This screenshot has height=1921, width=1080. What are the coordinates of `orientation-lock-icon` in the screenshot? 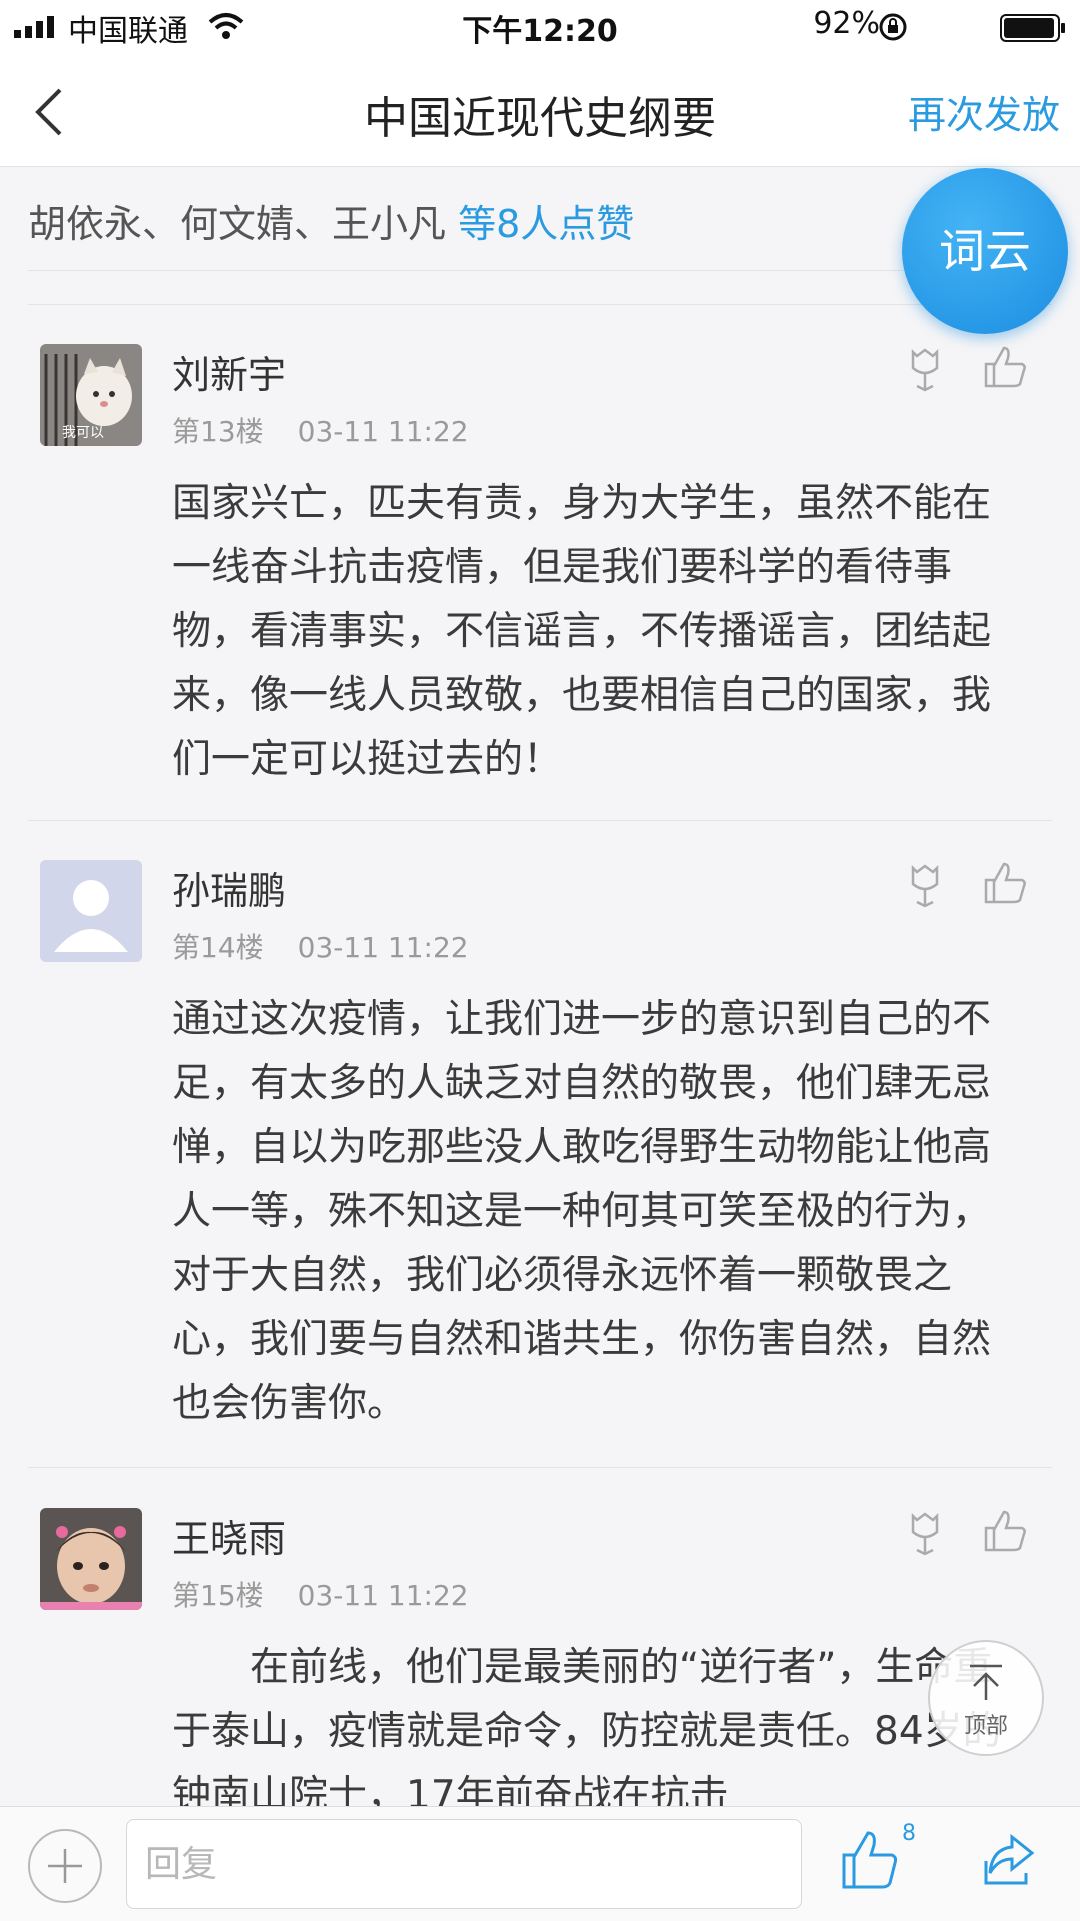 It's located at (893, 27).